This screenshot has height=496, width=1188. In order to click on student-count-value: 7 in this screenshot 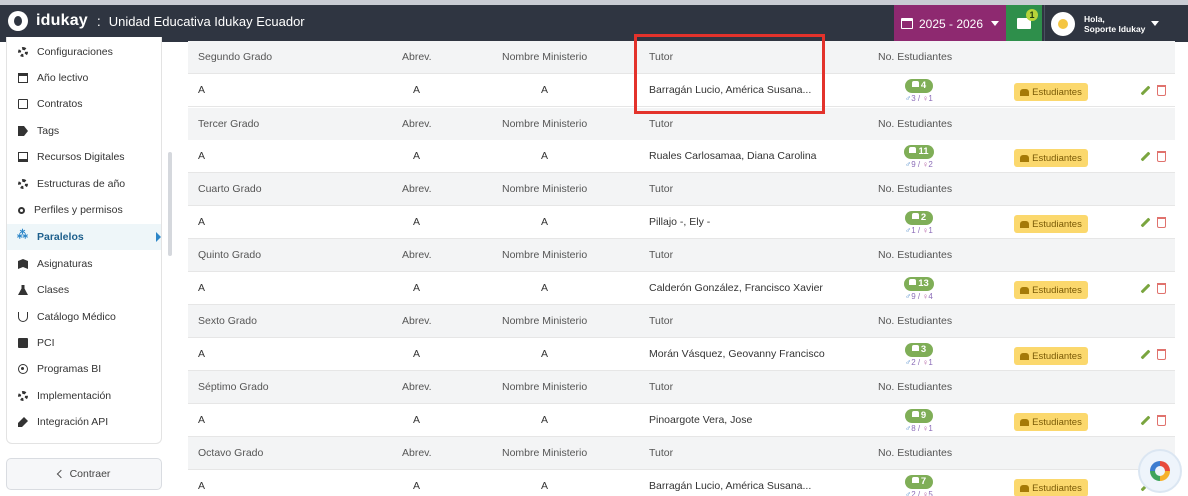, I will do `click(923, 481)`.